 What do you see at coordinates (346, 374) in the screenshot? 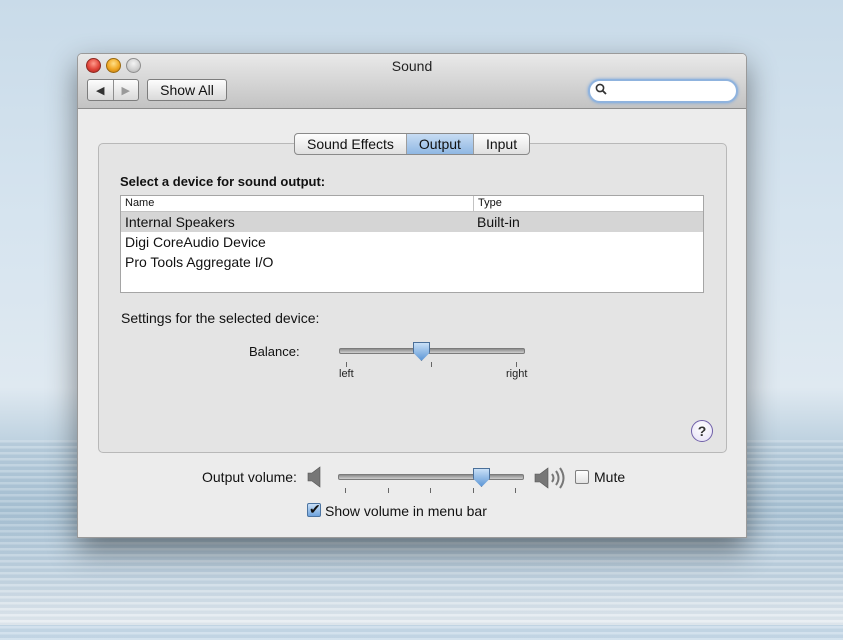
I see `balance-left-label: left` at bounding box center [346, 374].